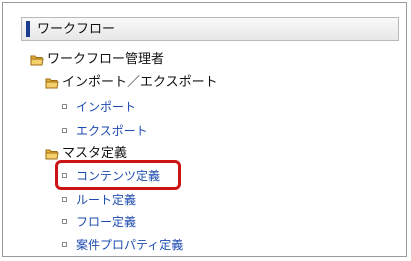 This screenshot has height=261, width=411. I want to click on panel-header: ワークフロー, so click(210, 29).